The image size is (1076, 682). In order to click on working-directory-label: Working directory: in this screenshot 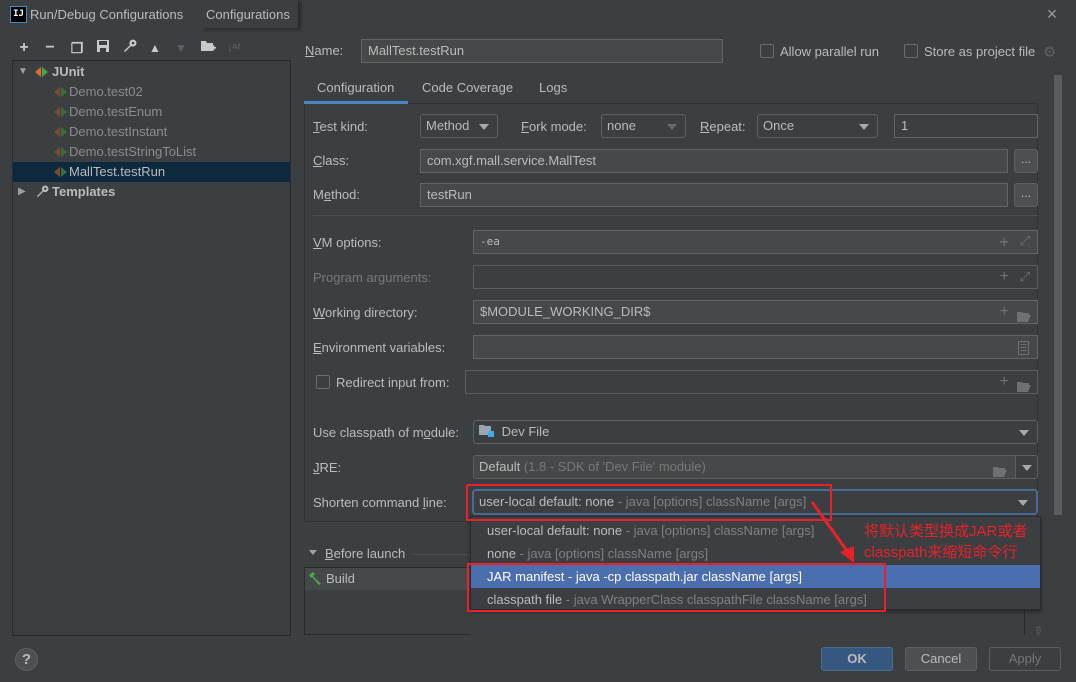, I will do `click(365, 312)`.